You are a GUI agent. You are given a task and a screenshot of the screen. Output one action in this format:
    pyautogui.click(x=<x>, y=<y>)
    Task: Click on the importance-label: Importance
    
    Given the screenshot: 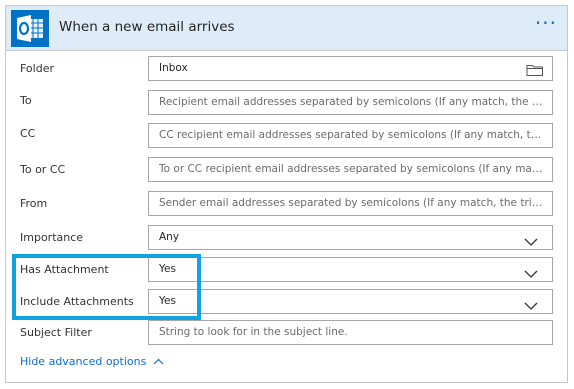 What is the action you would take?
    pyautogui.click(x=52, y=237)
    